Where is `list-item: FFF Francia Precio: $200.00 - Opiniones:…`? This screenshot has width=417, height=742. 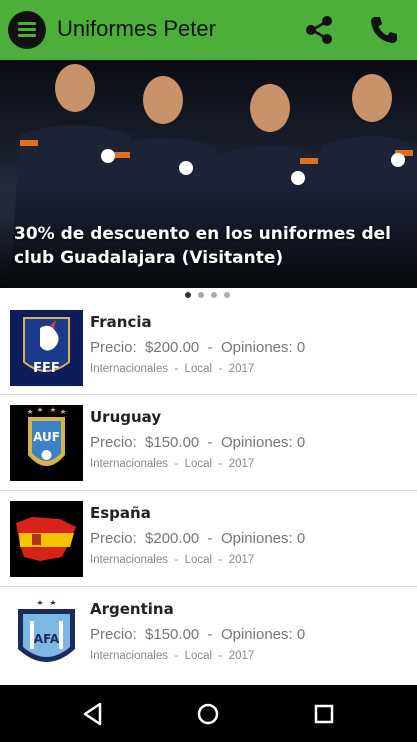 list-item: FFF Francia Precio: $200.00 - Opiniones:… is located at coordinates (208, 347).